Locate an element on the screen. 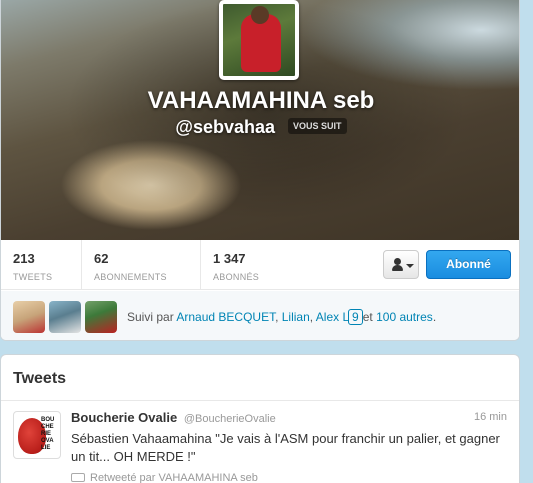 Image resolution: width=533 pixels, height=483 pixels. tweet-timestamp: 16 min is located at coordinates (490, 417).